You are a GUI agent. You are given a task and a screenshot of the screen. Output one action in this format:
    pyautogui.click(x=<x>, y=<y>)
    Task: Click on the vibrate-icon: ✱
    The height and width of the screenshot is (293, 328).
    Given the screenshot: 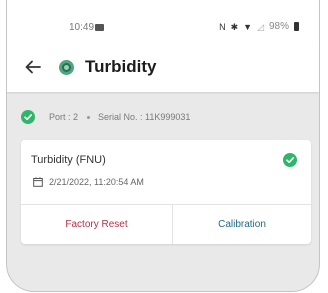 What is the action you would take?
    pyautogui.click(x=234, y=26)
    